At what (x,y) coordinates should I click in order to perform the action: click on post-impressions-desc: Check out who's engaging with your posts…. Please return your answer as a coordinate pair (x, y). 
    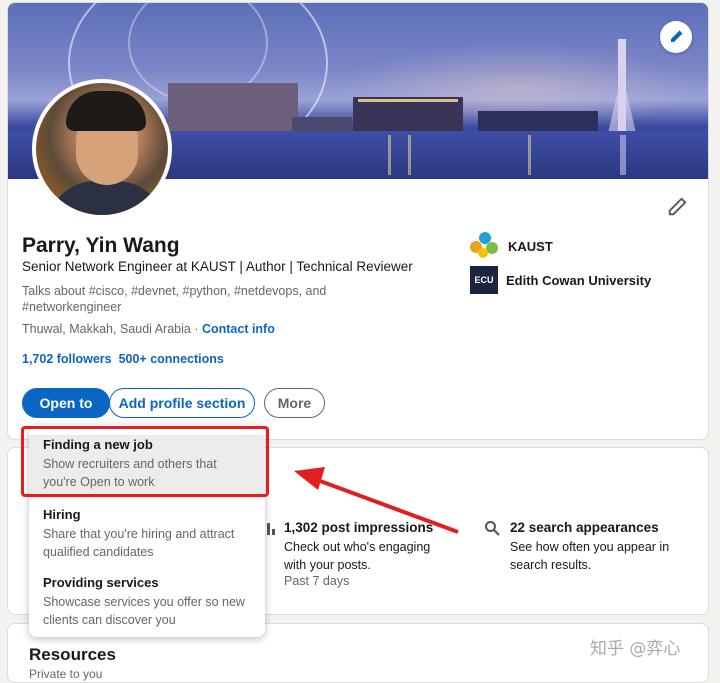
    Looking at the image, I should click on (357, 556).